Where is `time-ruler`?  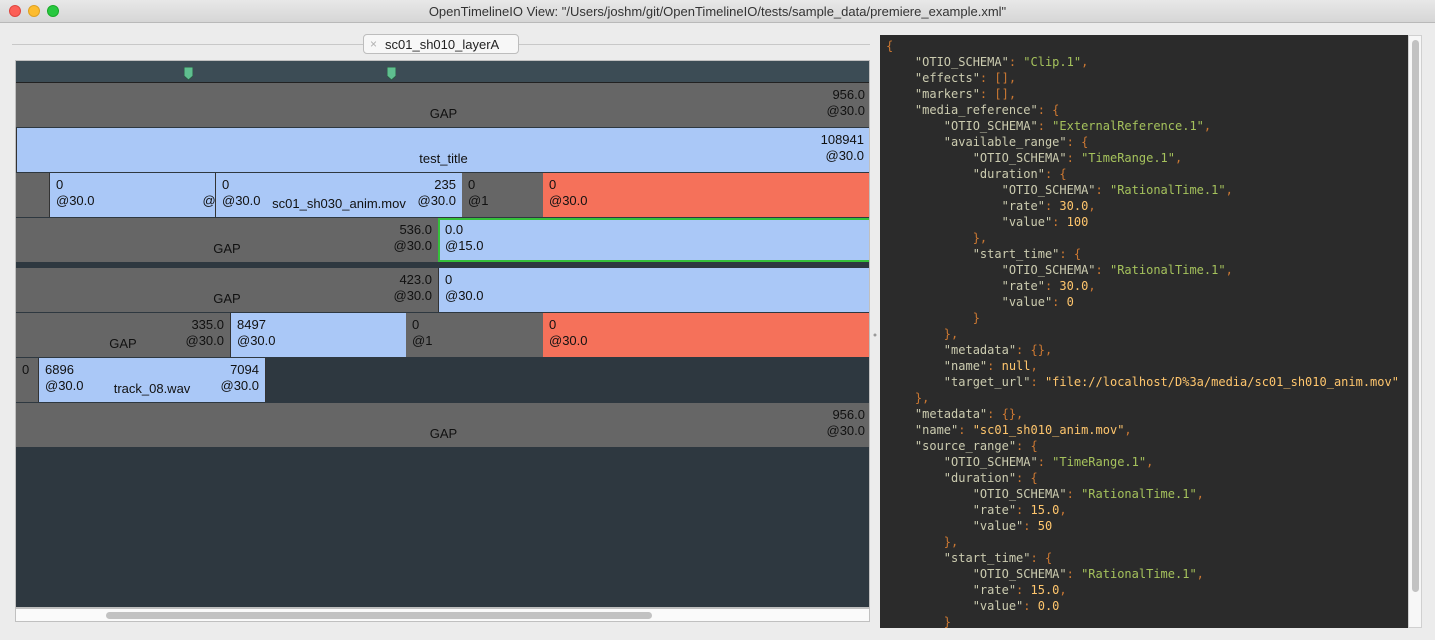 time-ruler is located at coordinates (442, 72).